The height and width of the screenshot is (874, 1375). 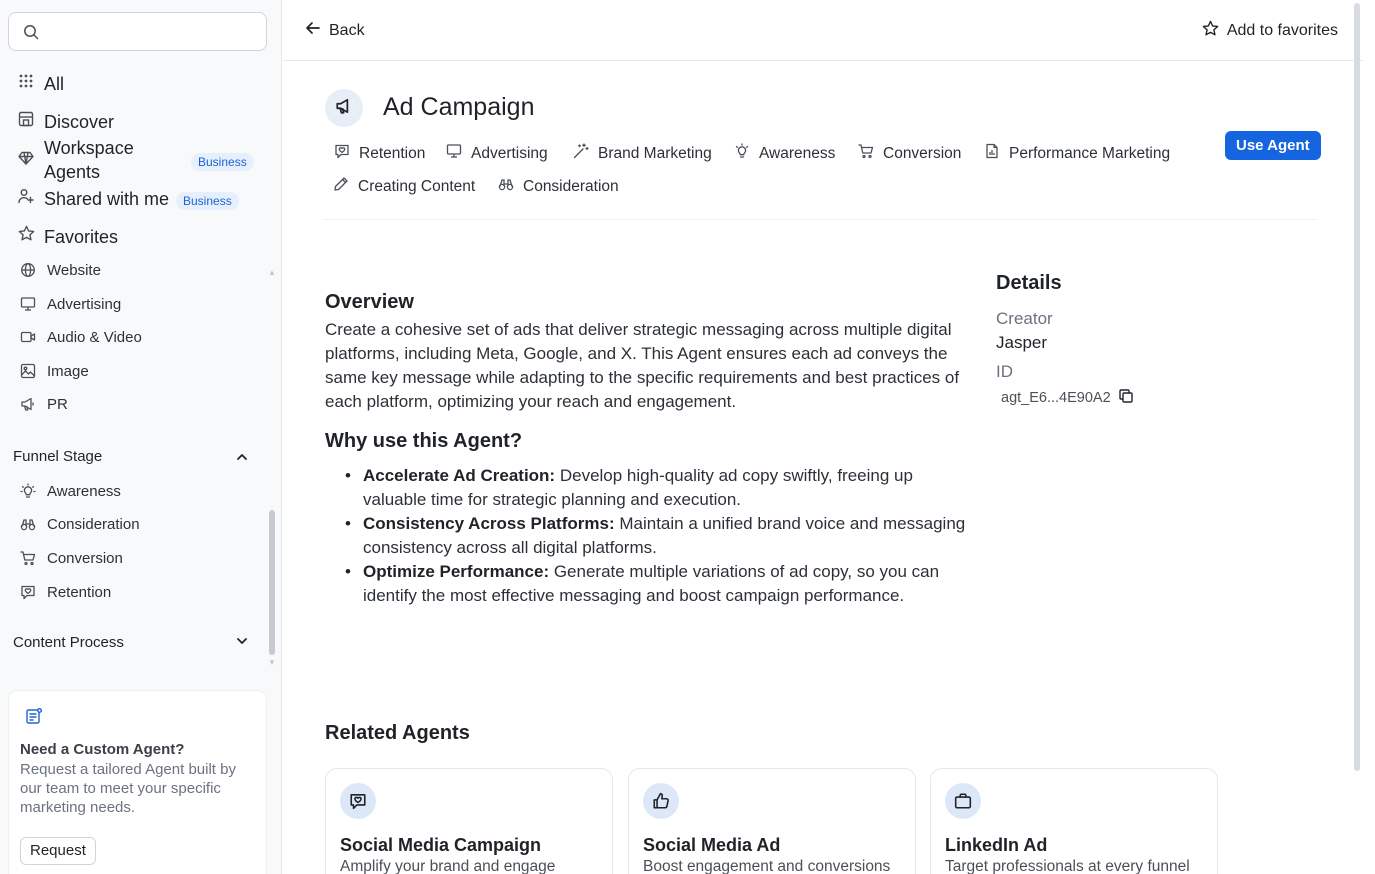 I want to click on search-box, so click(x=137, y=31).